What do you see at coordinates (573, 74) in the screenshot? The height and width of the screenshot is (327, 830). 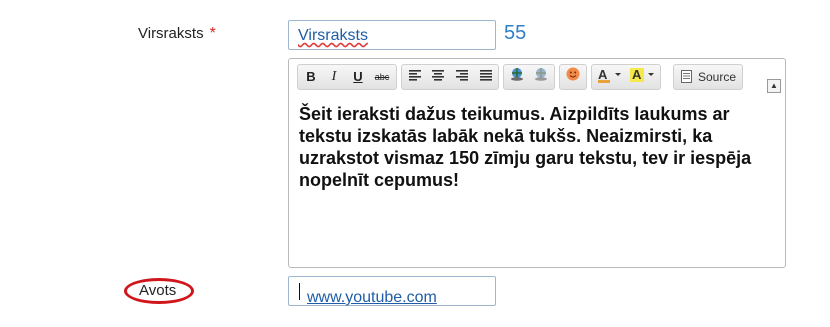 I see `smiley-icon` at bounding box center [573, 74].